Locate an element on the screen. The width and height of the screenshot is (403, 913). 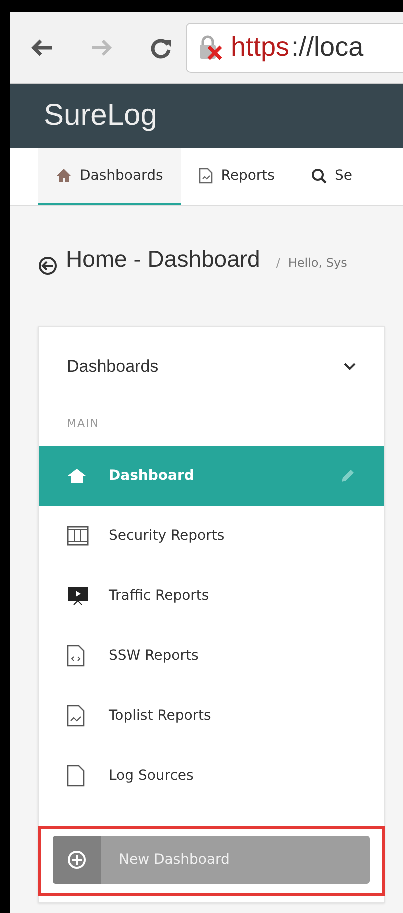
chevron-down-icon is located at coordinates (350, 367).